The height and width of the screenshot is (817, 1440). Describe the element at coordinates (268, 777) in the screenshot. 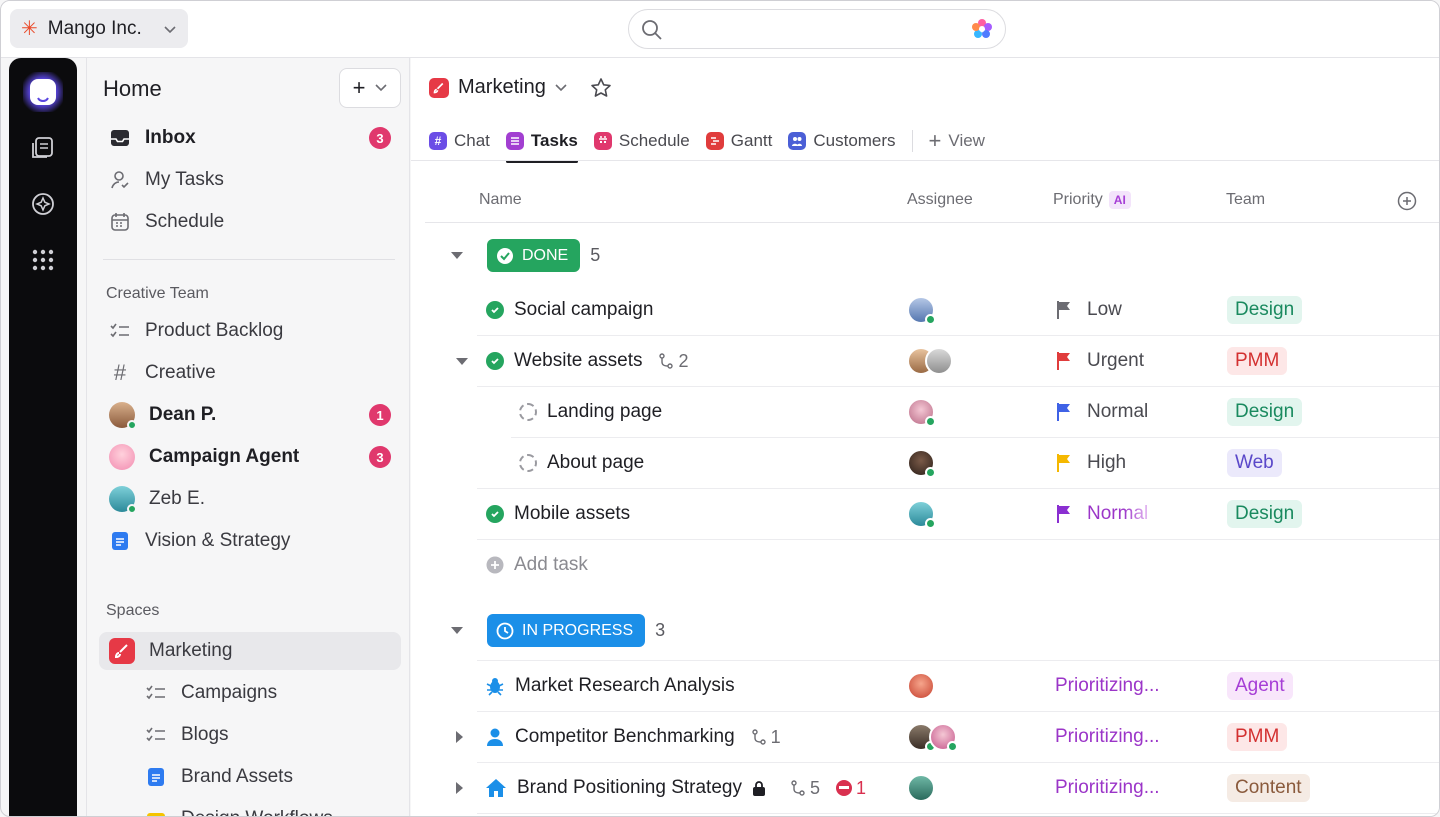

I see `sidebar-item-brand-assets: Brand Assets` at that location.